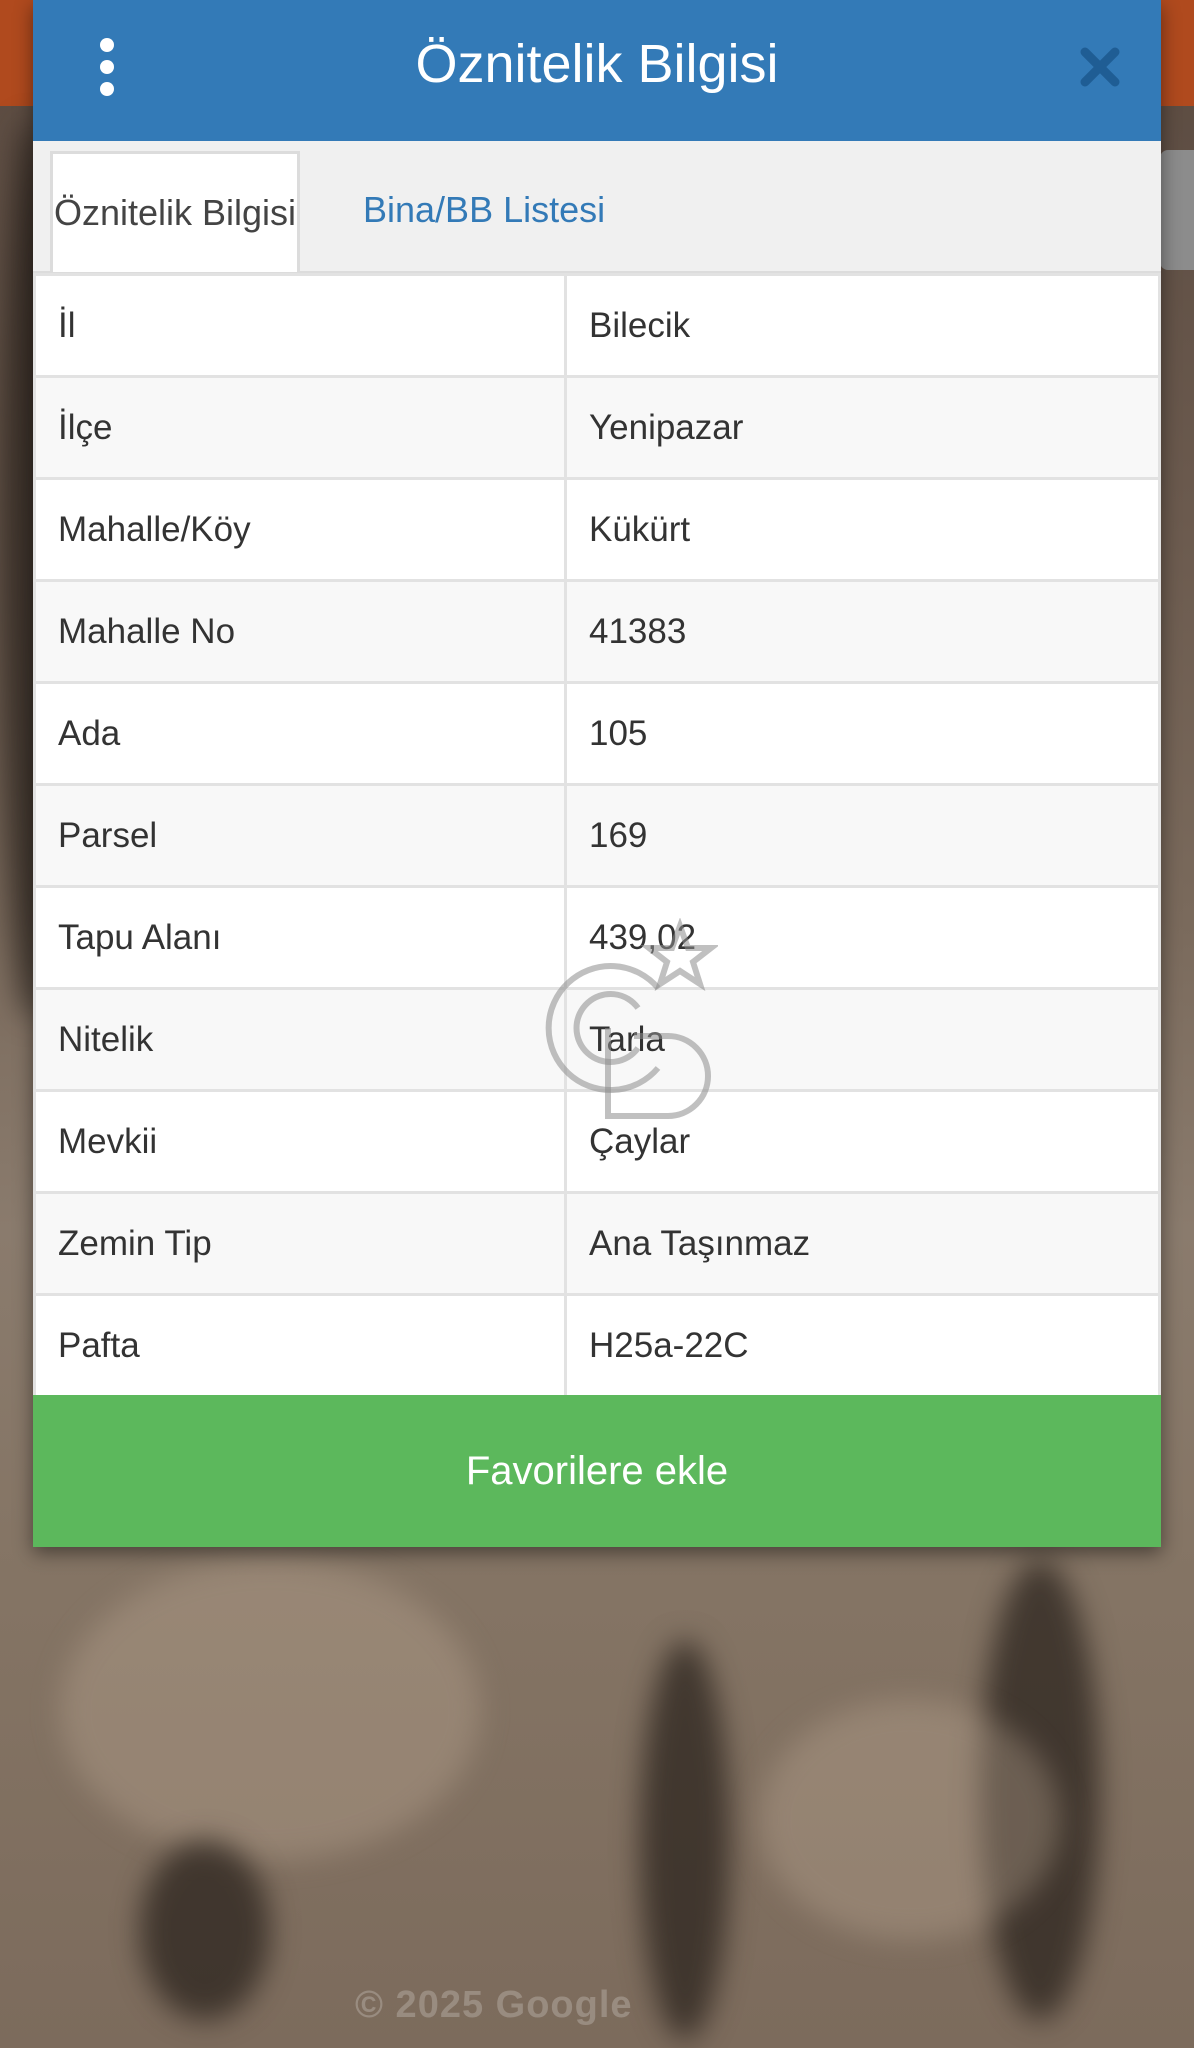 The width and height of the screenshot is (1194, 2048). I want to click on attribute-value: Bilecik, so click(862, 325).